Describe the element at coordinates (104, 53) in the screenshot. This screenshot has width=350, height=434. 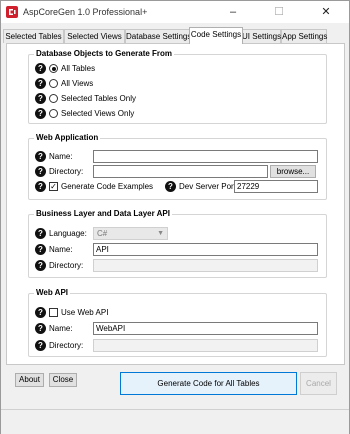
I see `db-objects-legend: Database Objects to Generate From` at that location.